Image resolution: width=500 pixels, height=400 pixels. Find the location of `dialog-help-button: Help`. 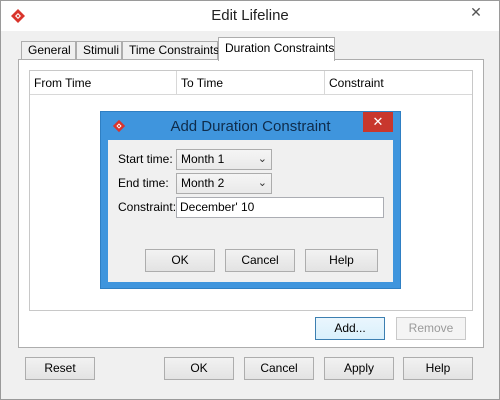

dialog-help-button: Help is located at coordinates (341, 260).